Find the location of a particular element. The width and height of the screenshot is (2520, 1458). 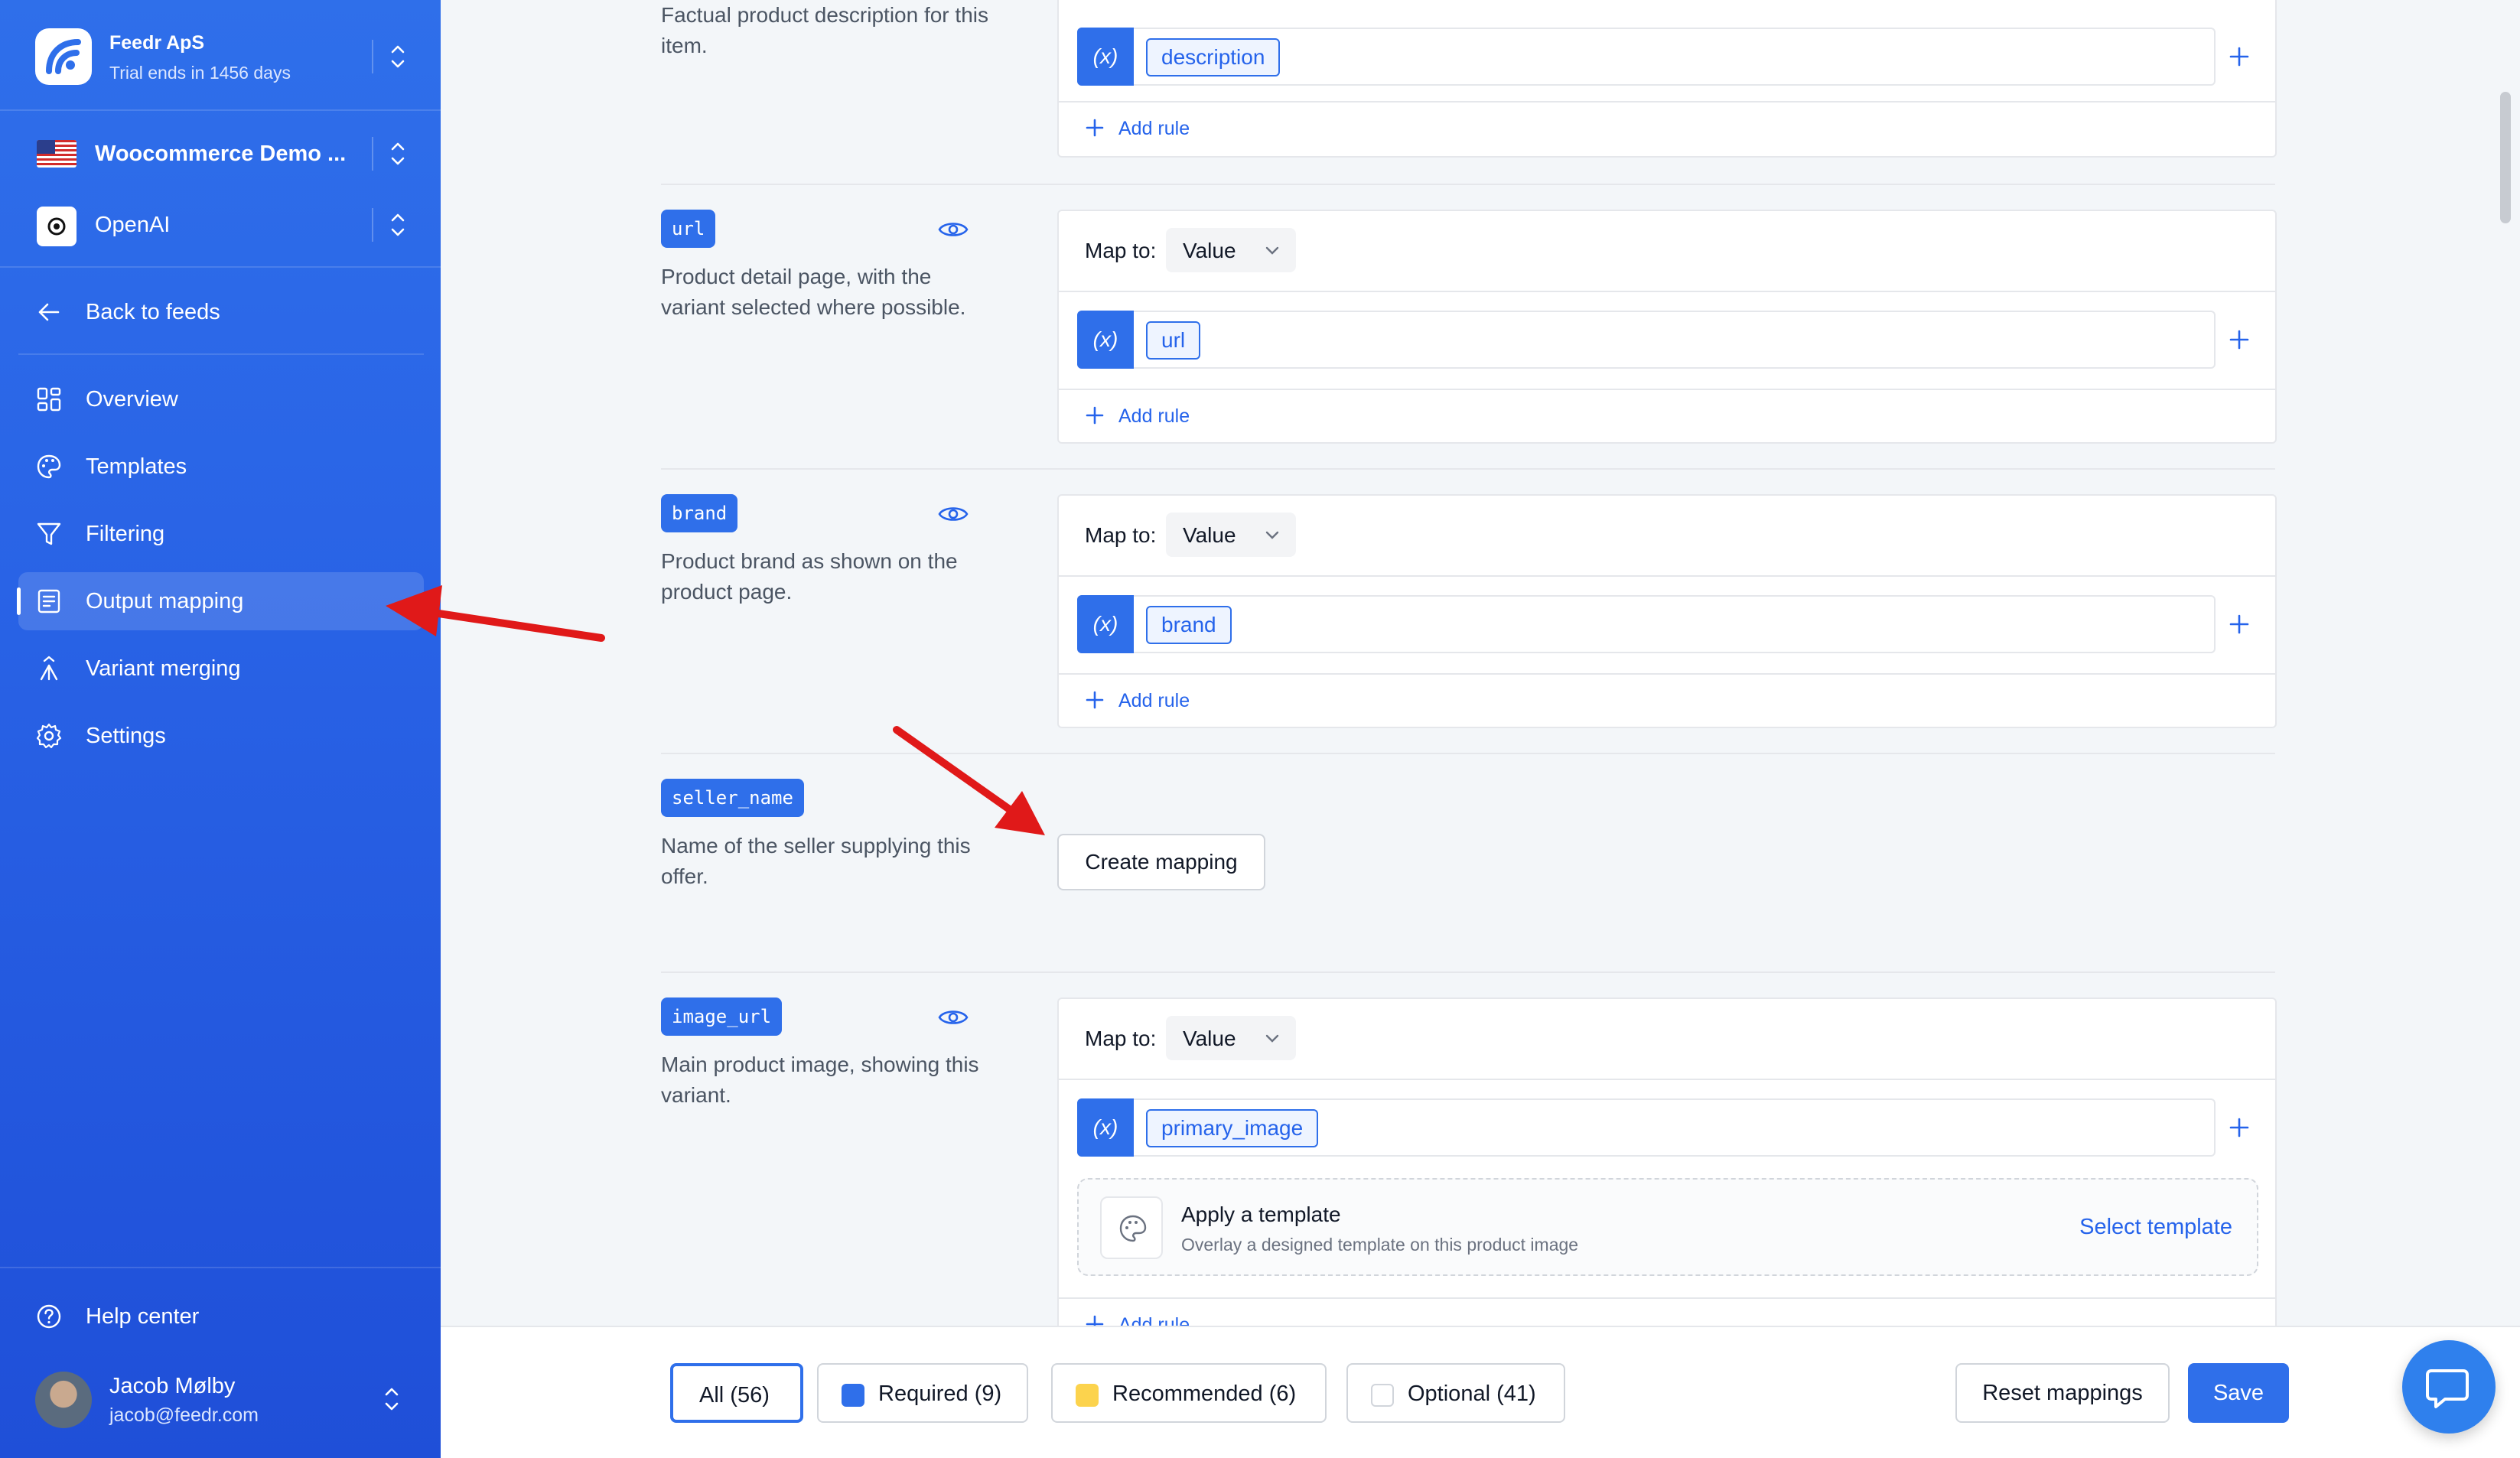

variable-row: (x) primary_image is located at coordinates (1646, 1127).